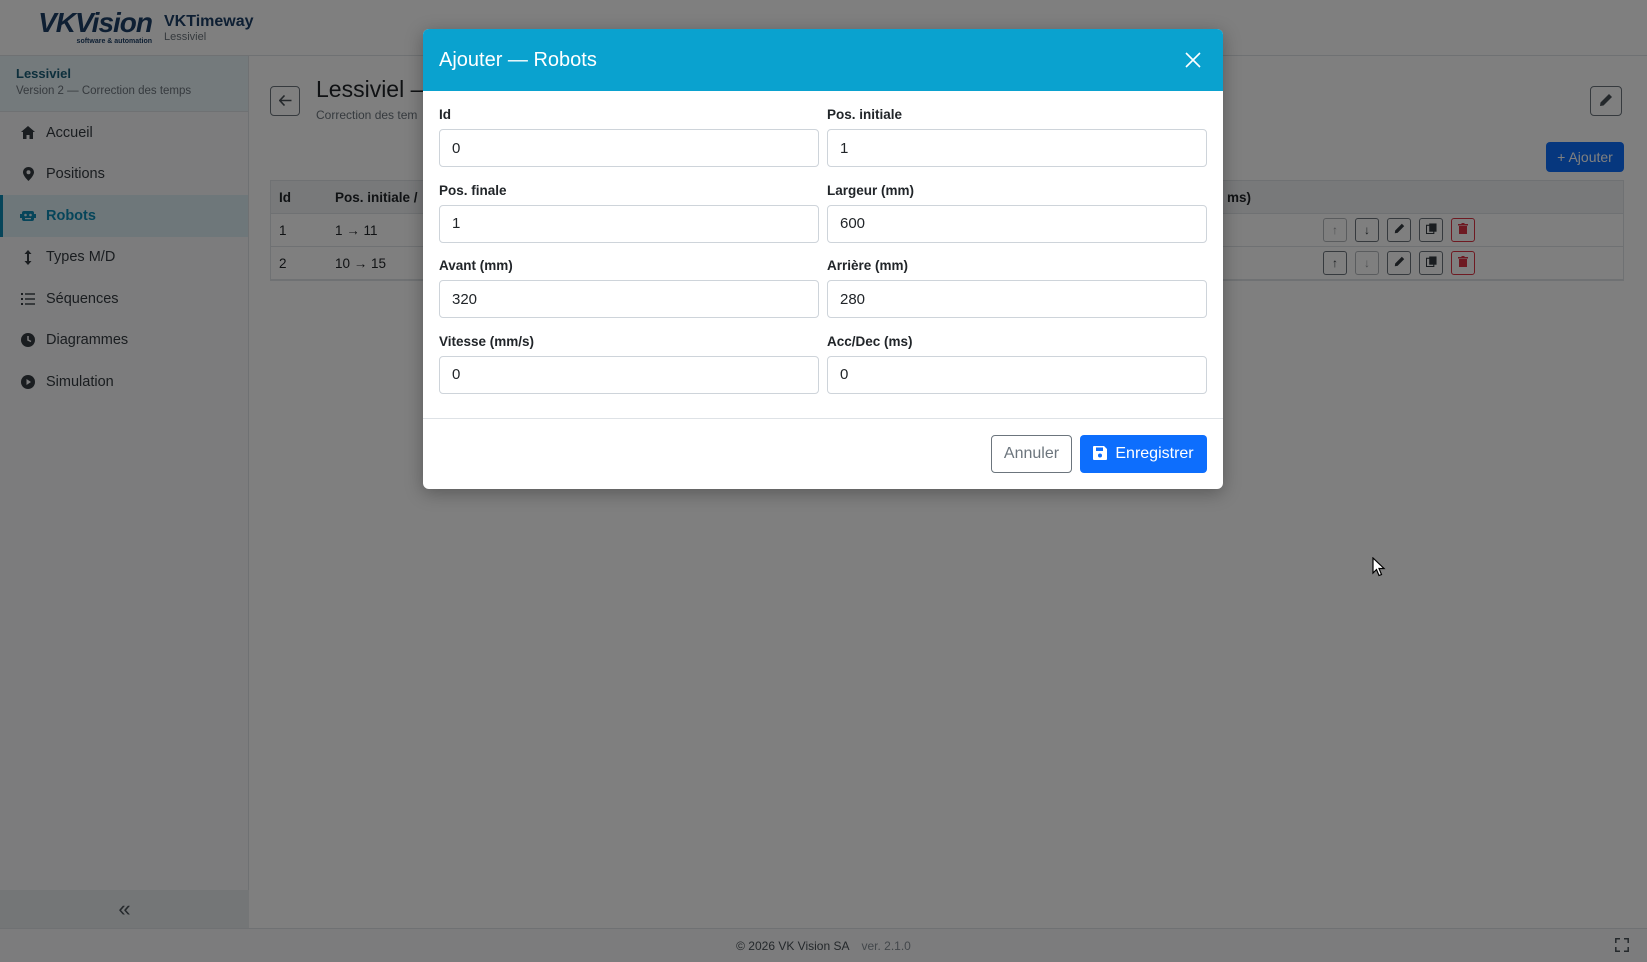 Image resolution: width=1647 pixels, height=962 pixels. I want to click on vitesse-input, so click(629, 374).